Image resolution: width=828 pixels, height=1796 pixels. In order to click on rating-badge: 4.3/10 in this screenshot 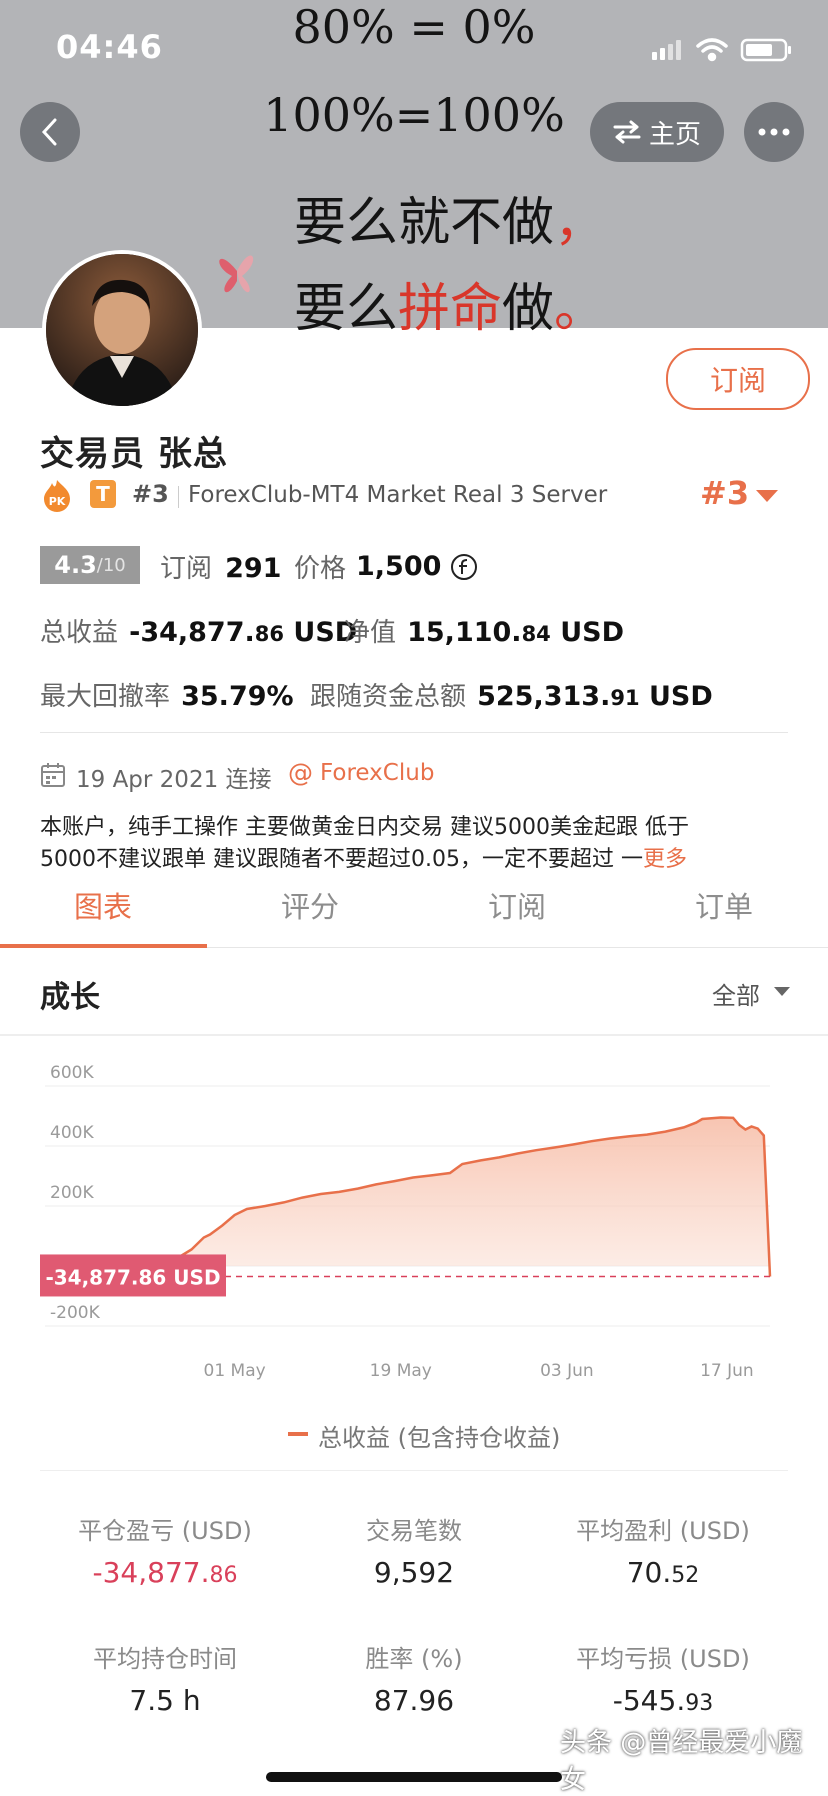, I will do `click(90, 565)`.